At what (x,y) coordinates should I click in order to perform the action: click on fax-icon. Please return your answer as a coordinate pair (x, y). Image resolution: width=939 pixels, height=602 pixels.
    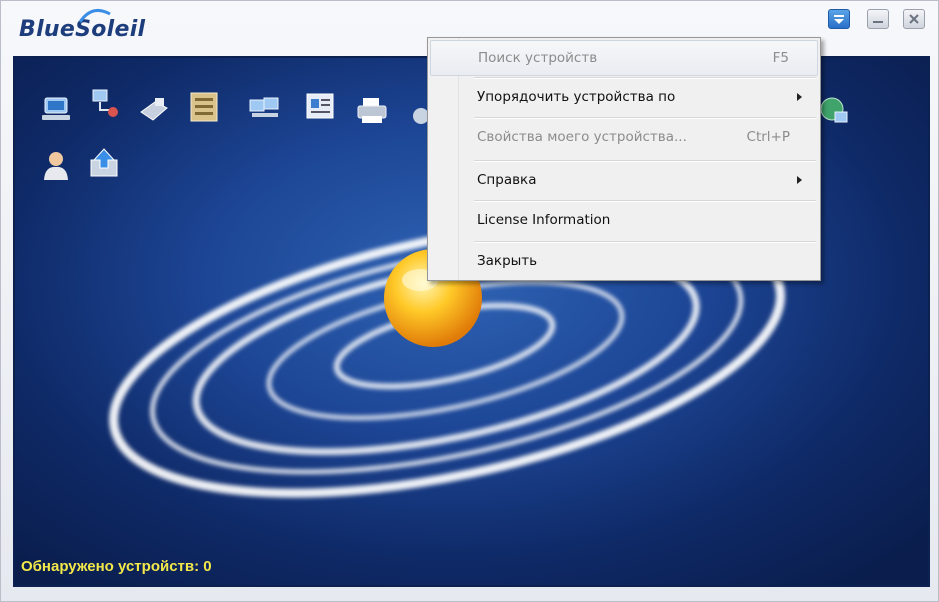
    Looking at the image, I should click on (154, 109).